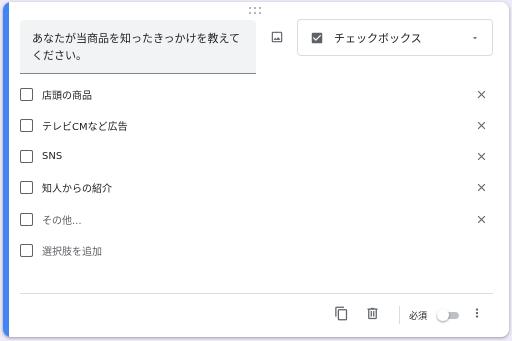 This screenshot has width=512, height=341. I want to click on question-title-input: あなたが当商品を知ったきっかけを教えてください。, so click(138, 47).